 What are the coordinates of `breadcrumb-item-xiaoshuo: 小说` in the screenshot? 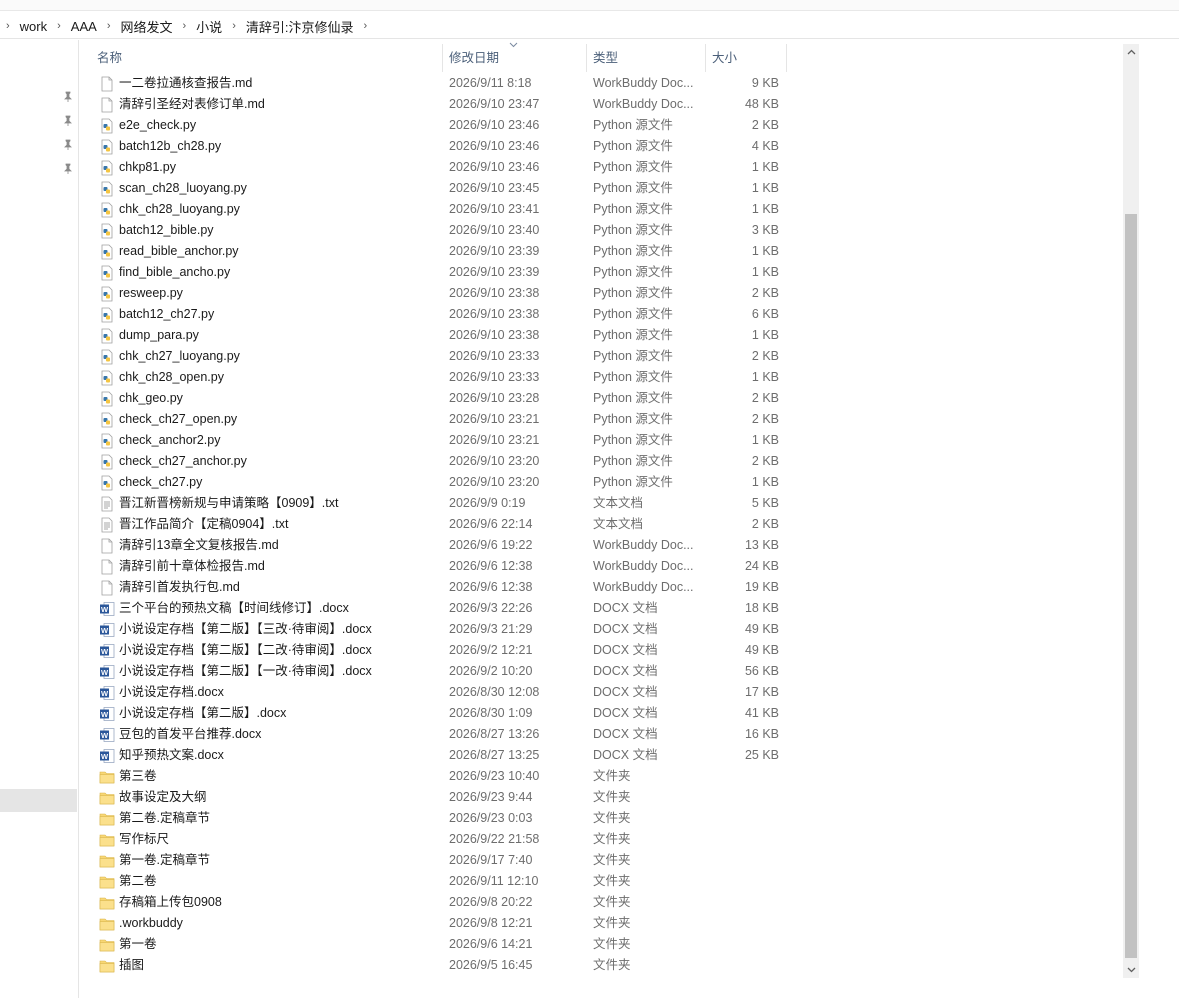 It's located at (209, 26).